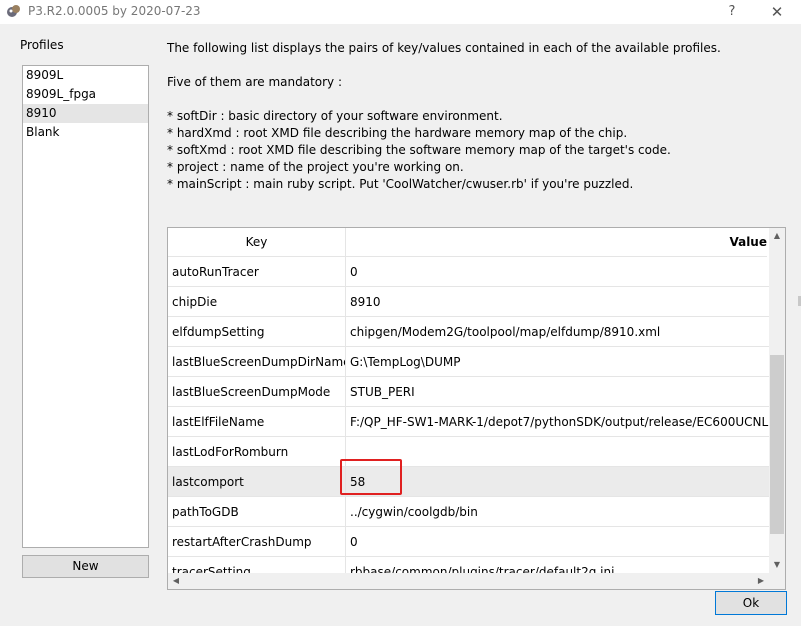 This screenshot has width=801, height=626. What do you see at coordinates (176, 581) in the screenshot?
I see `scroll-left-arrow-icon: ◀` at bounding box center [176, 581].